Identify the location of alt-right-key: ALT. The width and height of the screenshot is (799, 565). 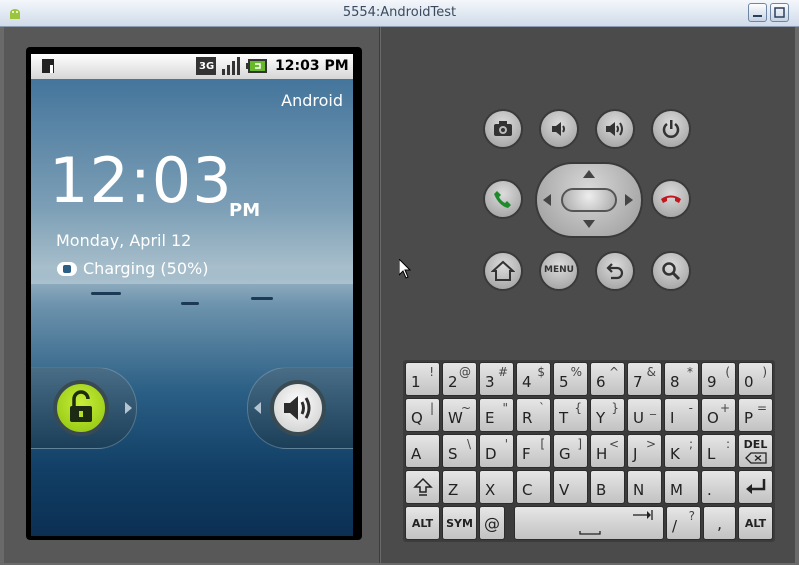
(755, 523).